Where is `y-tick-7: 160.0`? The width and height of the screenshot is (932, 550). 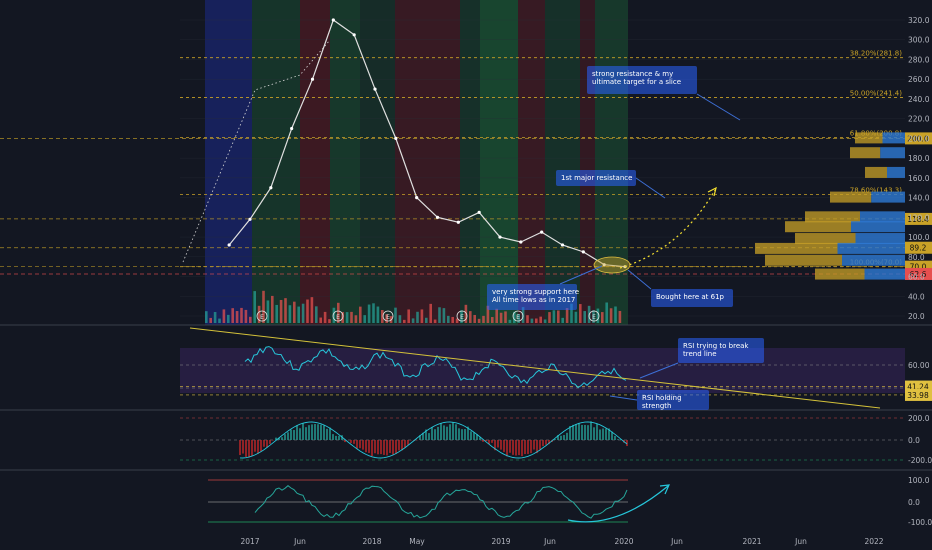 y-tick-7: 160.0 is located at coordinates (919, 178).